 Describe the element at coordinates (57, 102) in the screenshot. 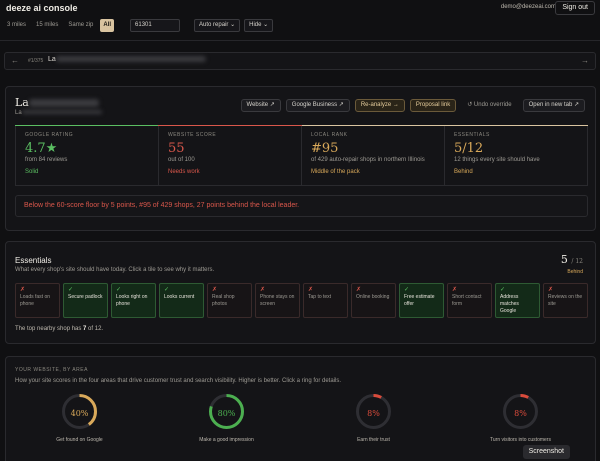

I see `business-name: La` at that location.